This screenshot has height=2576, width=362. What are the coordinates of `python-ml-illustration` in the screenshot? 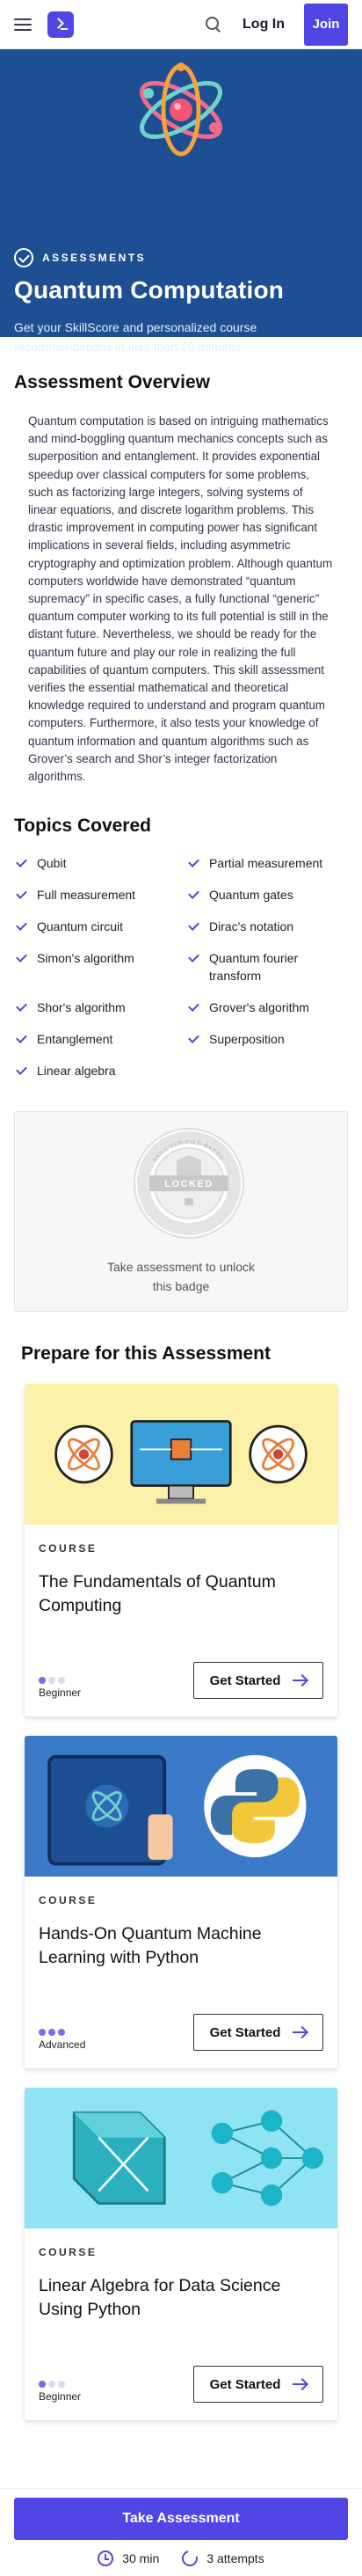 It's located at (181, 1806).